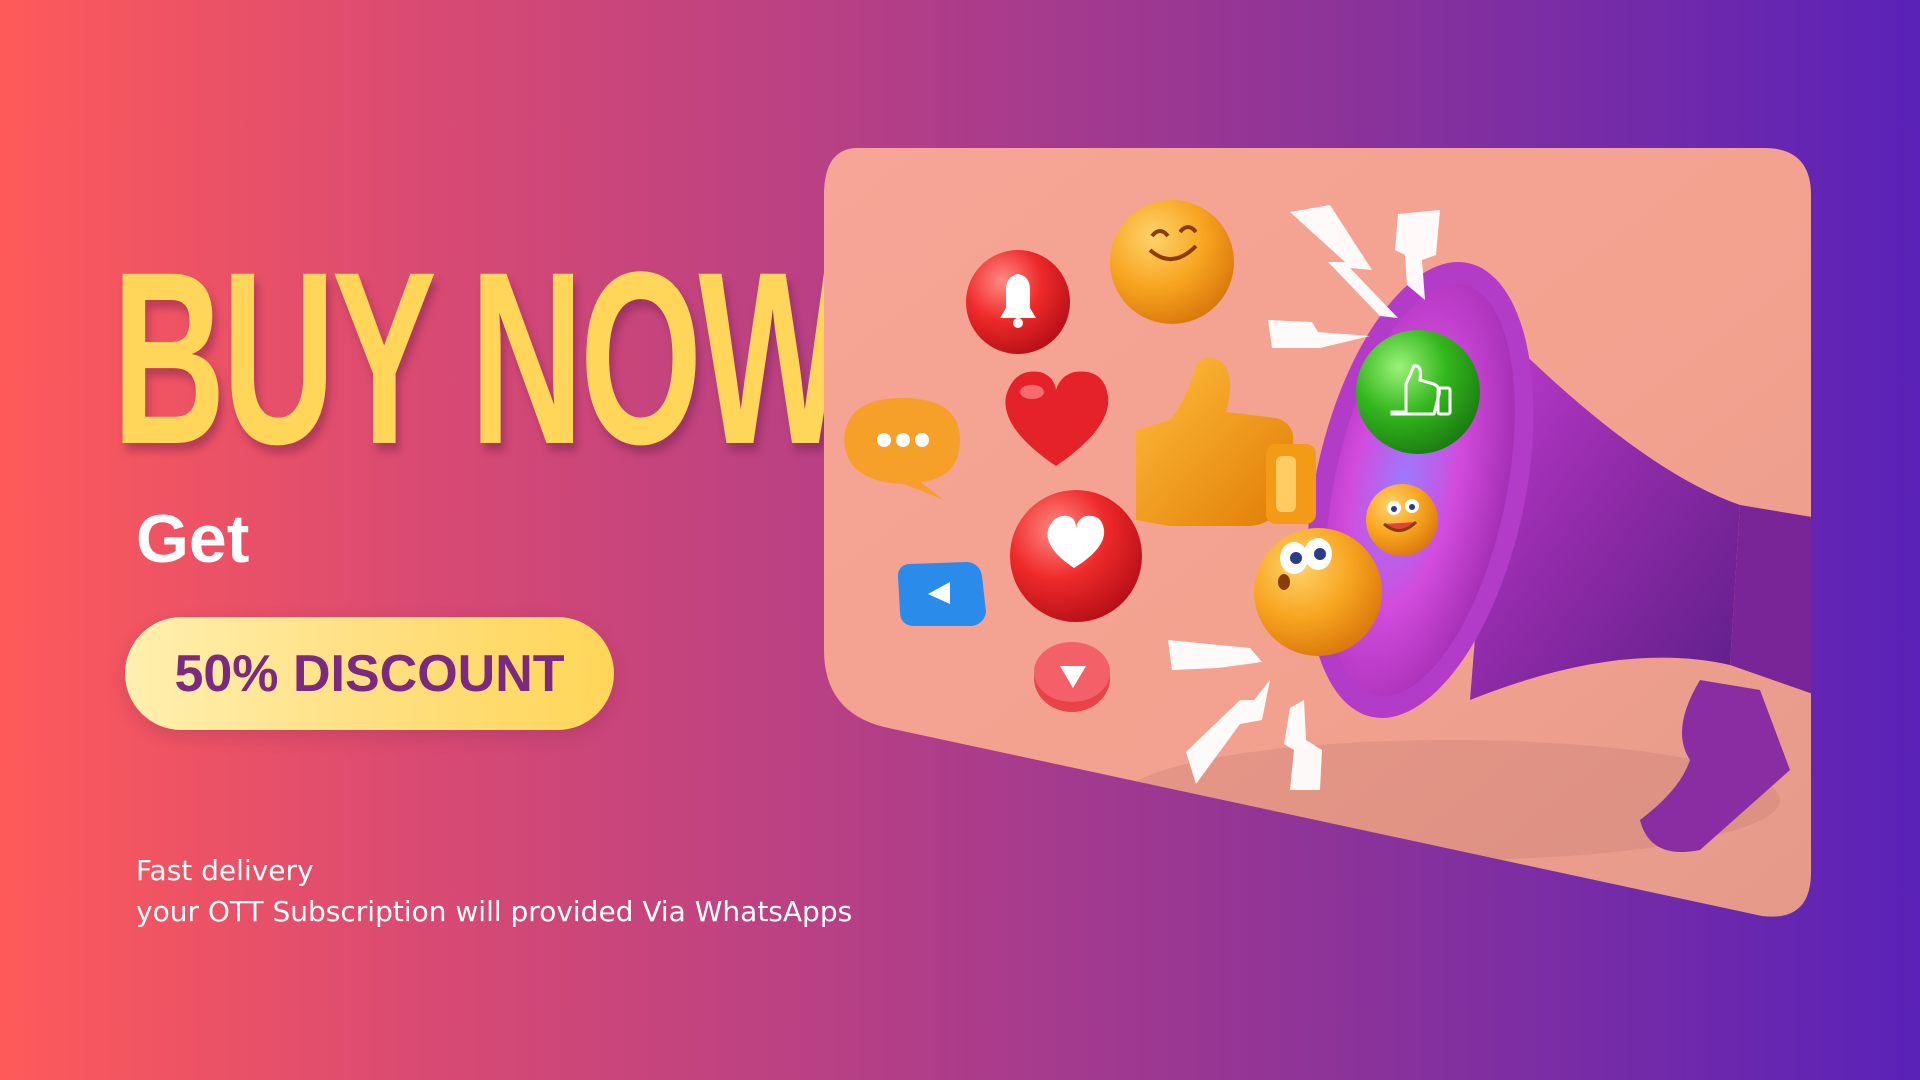 Image resolution: width=1920 pixels, height=1080 pixels. Describe the element at coordinates (193, 539) in the screenshot. I see `get-subheading: Get` at that location.